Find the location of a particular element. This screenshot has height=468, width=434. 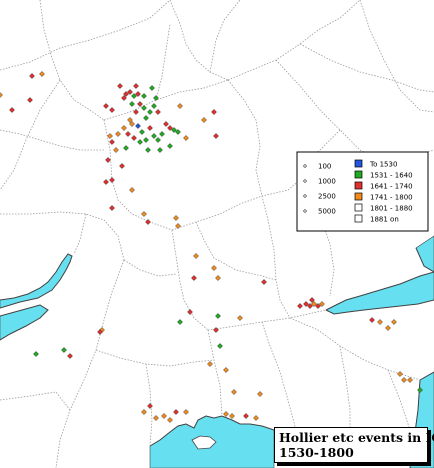

map-title-box: Hollier etc events in IGI 1530-1800 is located at coordinates (354, 445).